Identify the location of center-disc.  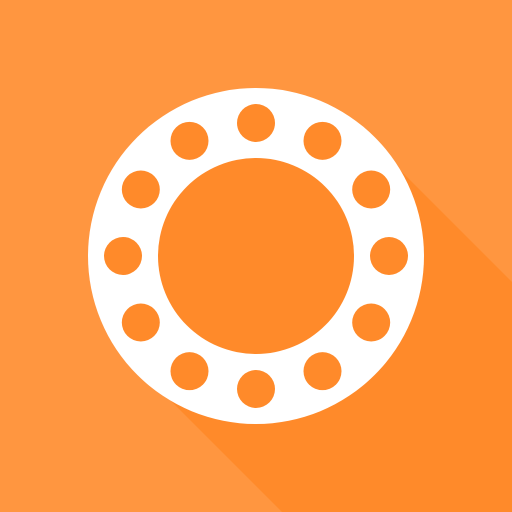
(256, 256).